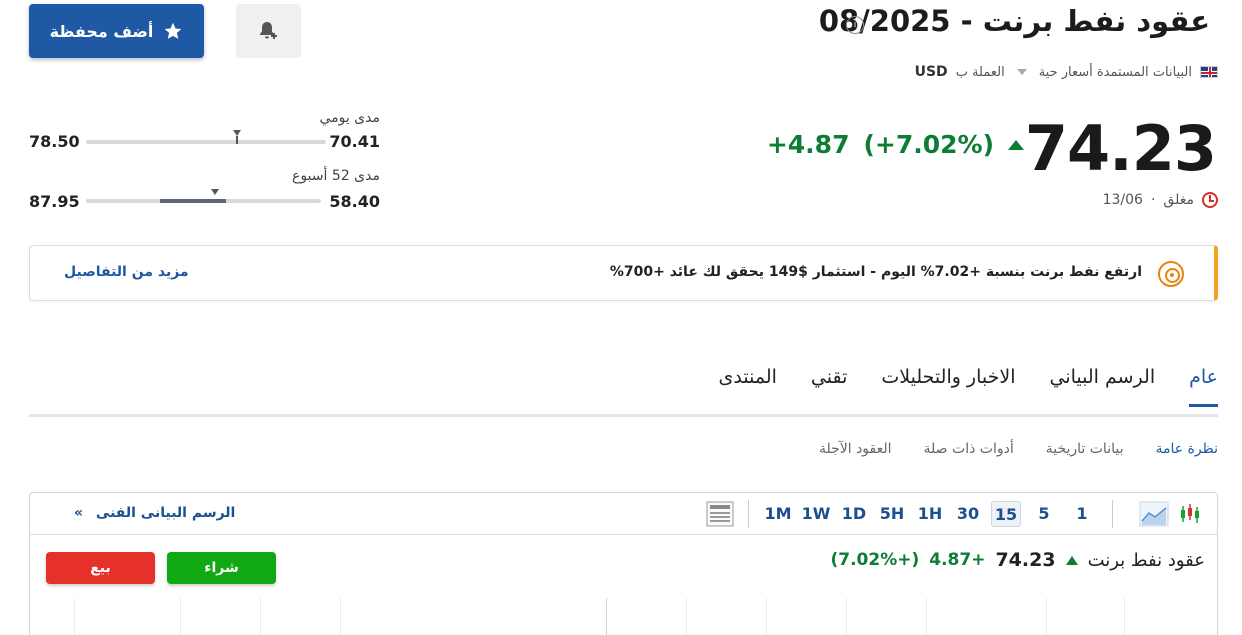  Describe the element at coordinates (875, 560) in the screenshot. I see `chart-change-percent: (+7.02%)` at that location.